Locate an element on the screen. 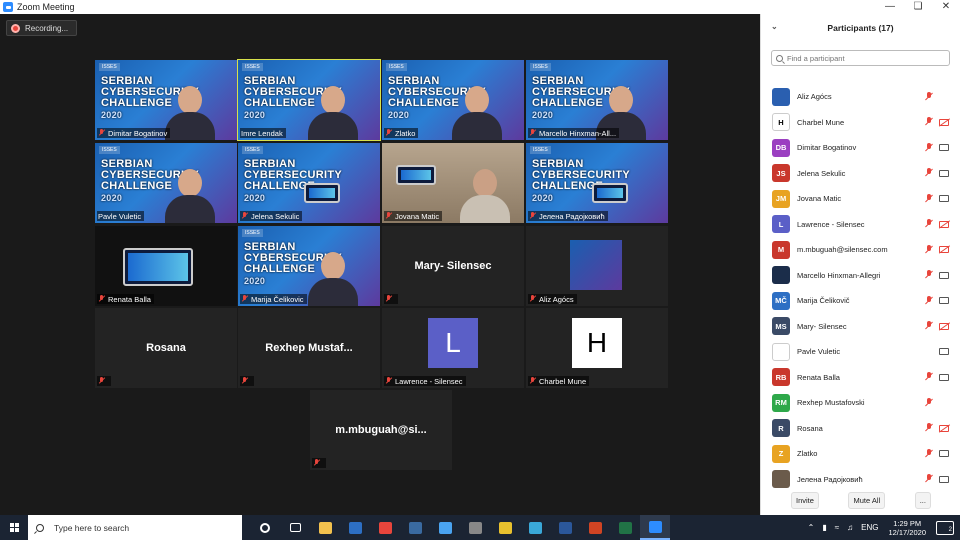  participant-row: Marcello Hinxman-Allegri is located at coordinates (860, 275).